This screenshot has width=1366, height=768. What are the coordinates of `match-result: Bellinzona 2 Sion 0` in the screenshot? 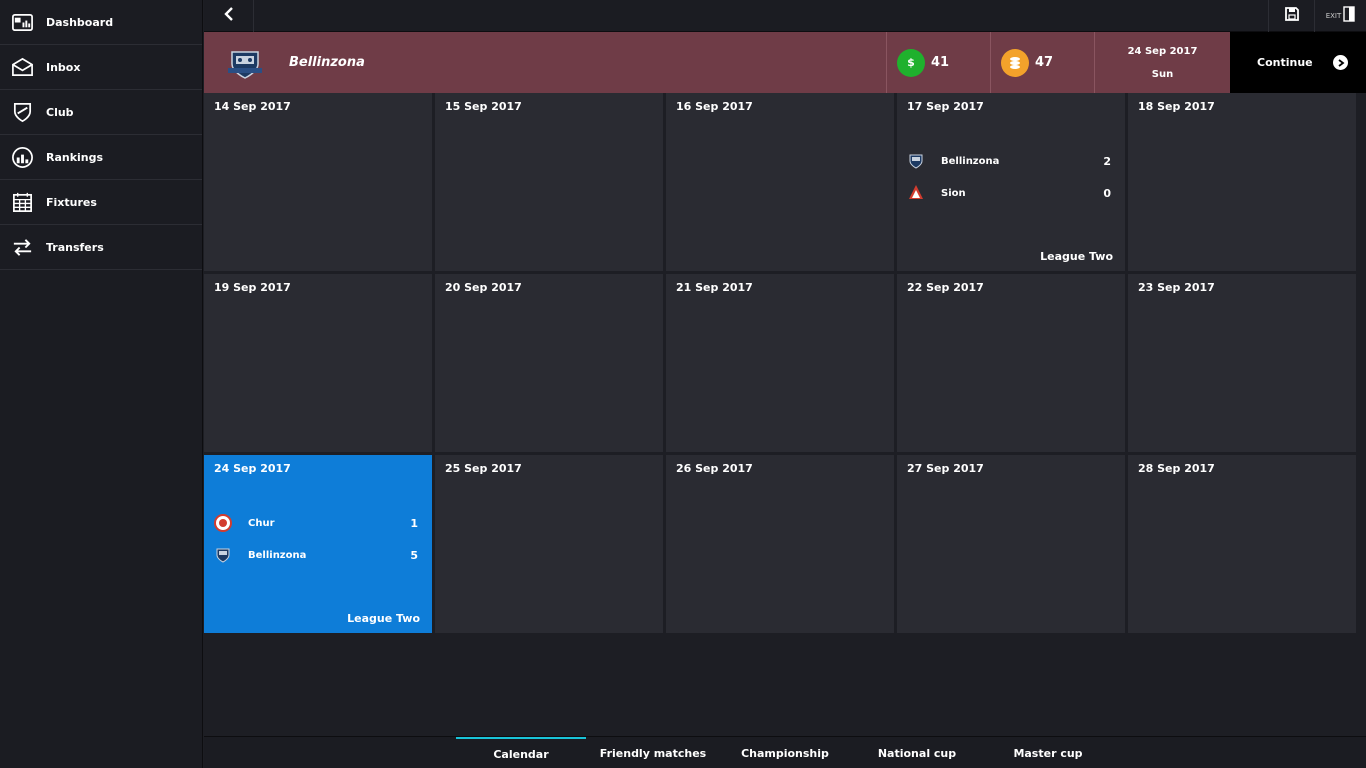 It's located at (1009, 177).